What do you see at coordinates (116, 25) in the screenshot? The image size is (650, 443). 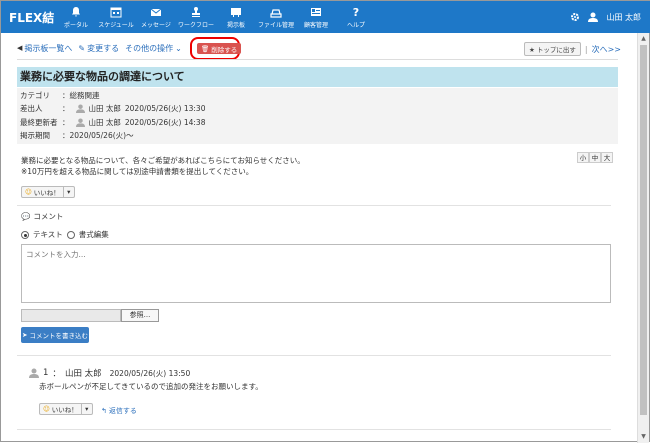 I see `nav-label: スケジュール` at bounding box center [116, 25].